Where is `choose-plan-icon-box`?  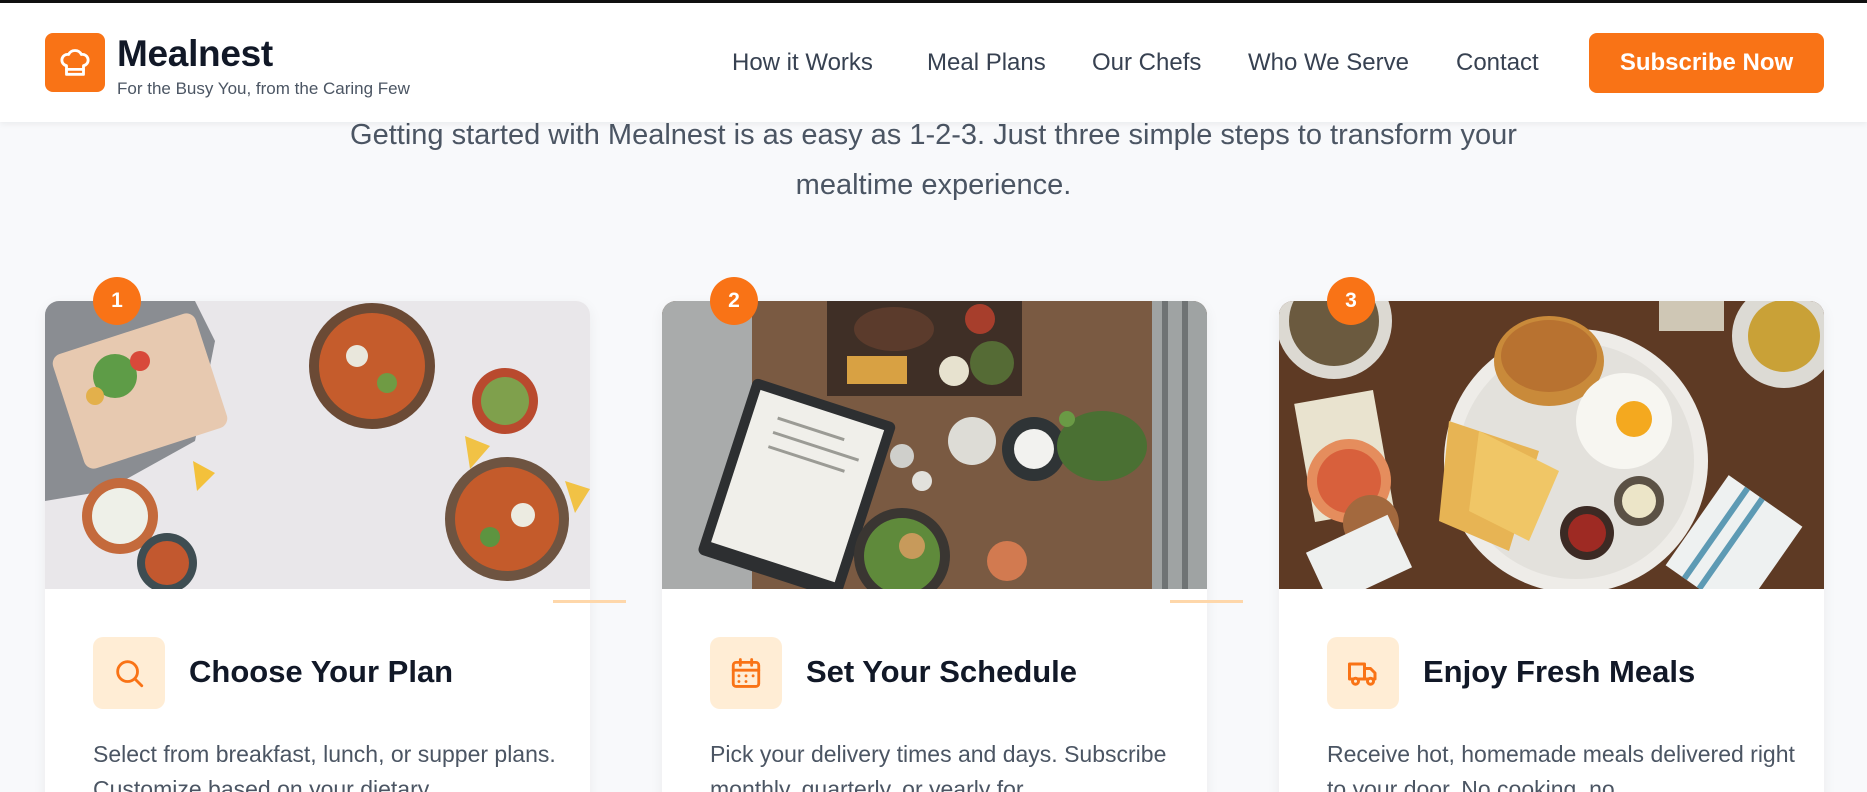
choose-plan-icon-box is located at coordinates (129, 673).